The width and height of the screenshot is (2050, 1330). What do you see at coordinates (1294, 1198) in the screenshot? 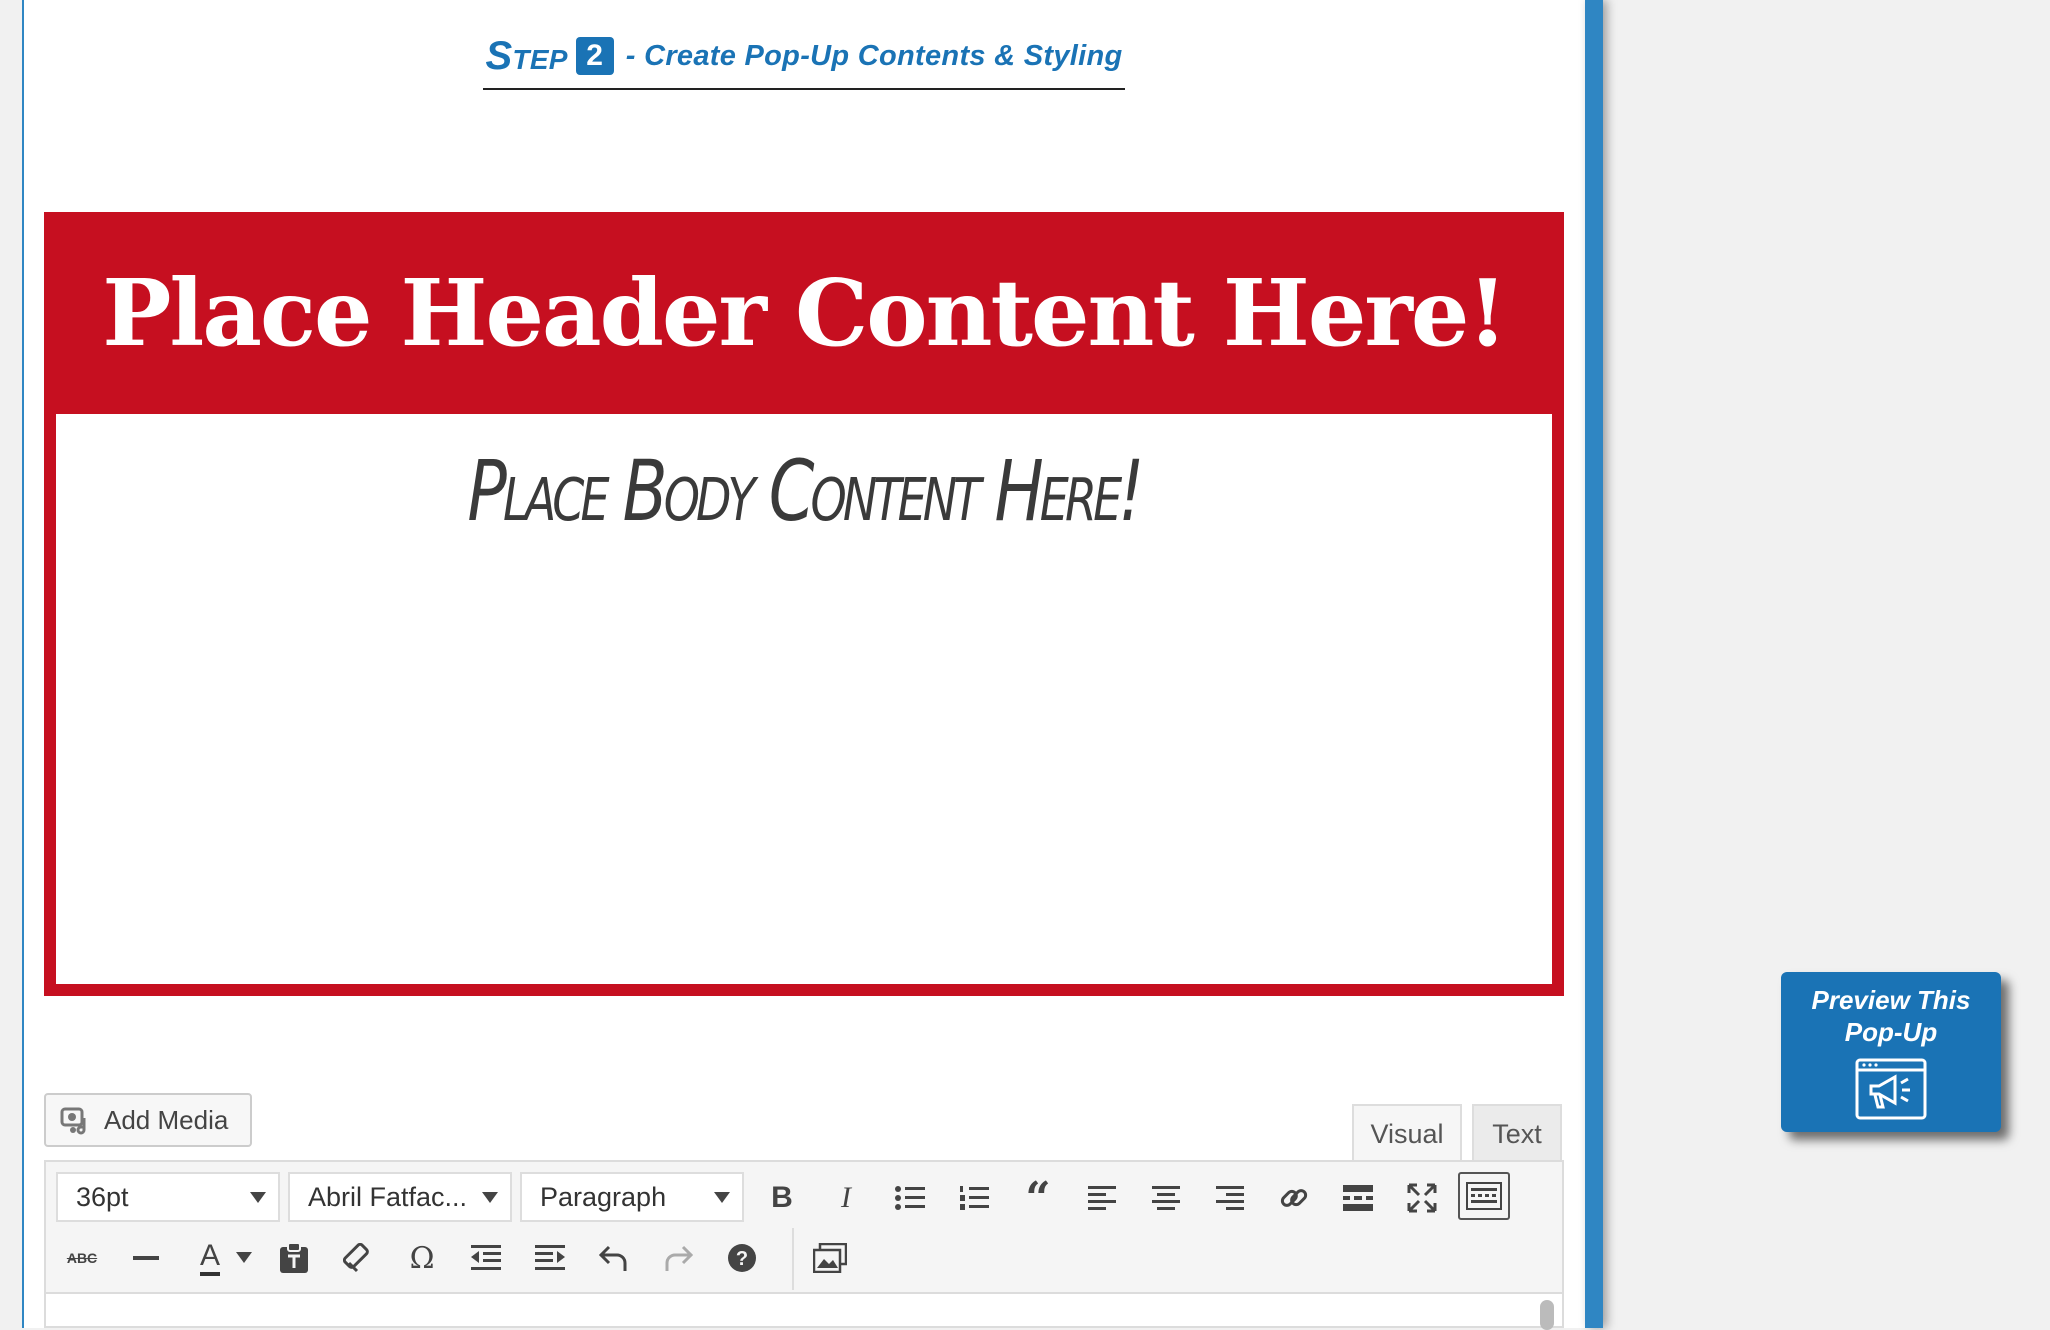
I see `link-icon` at bounding box center [1294, 1198].